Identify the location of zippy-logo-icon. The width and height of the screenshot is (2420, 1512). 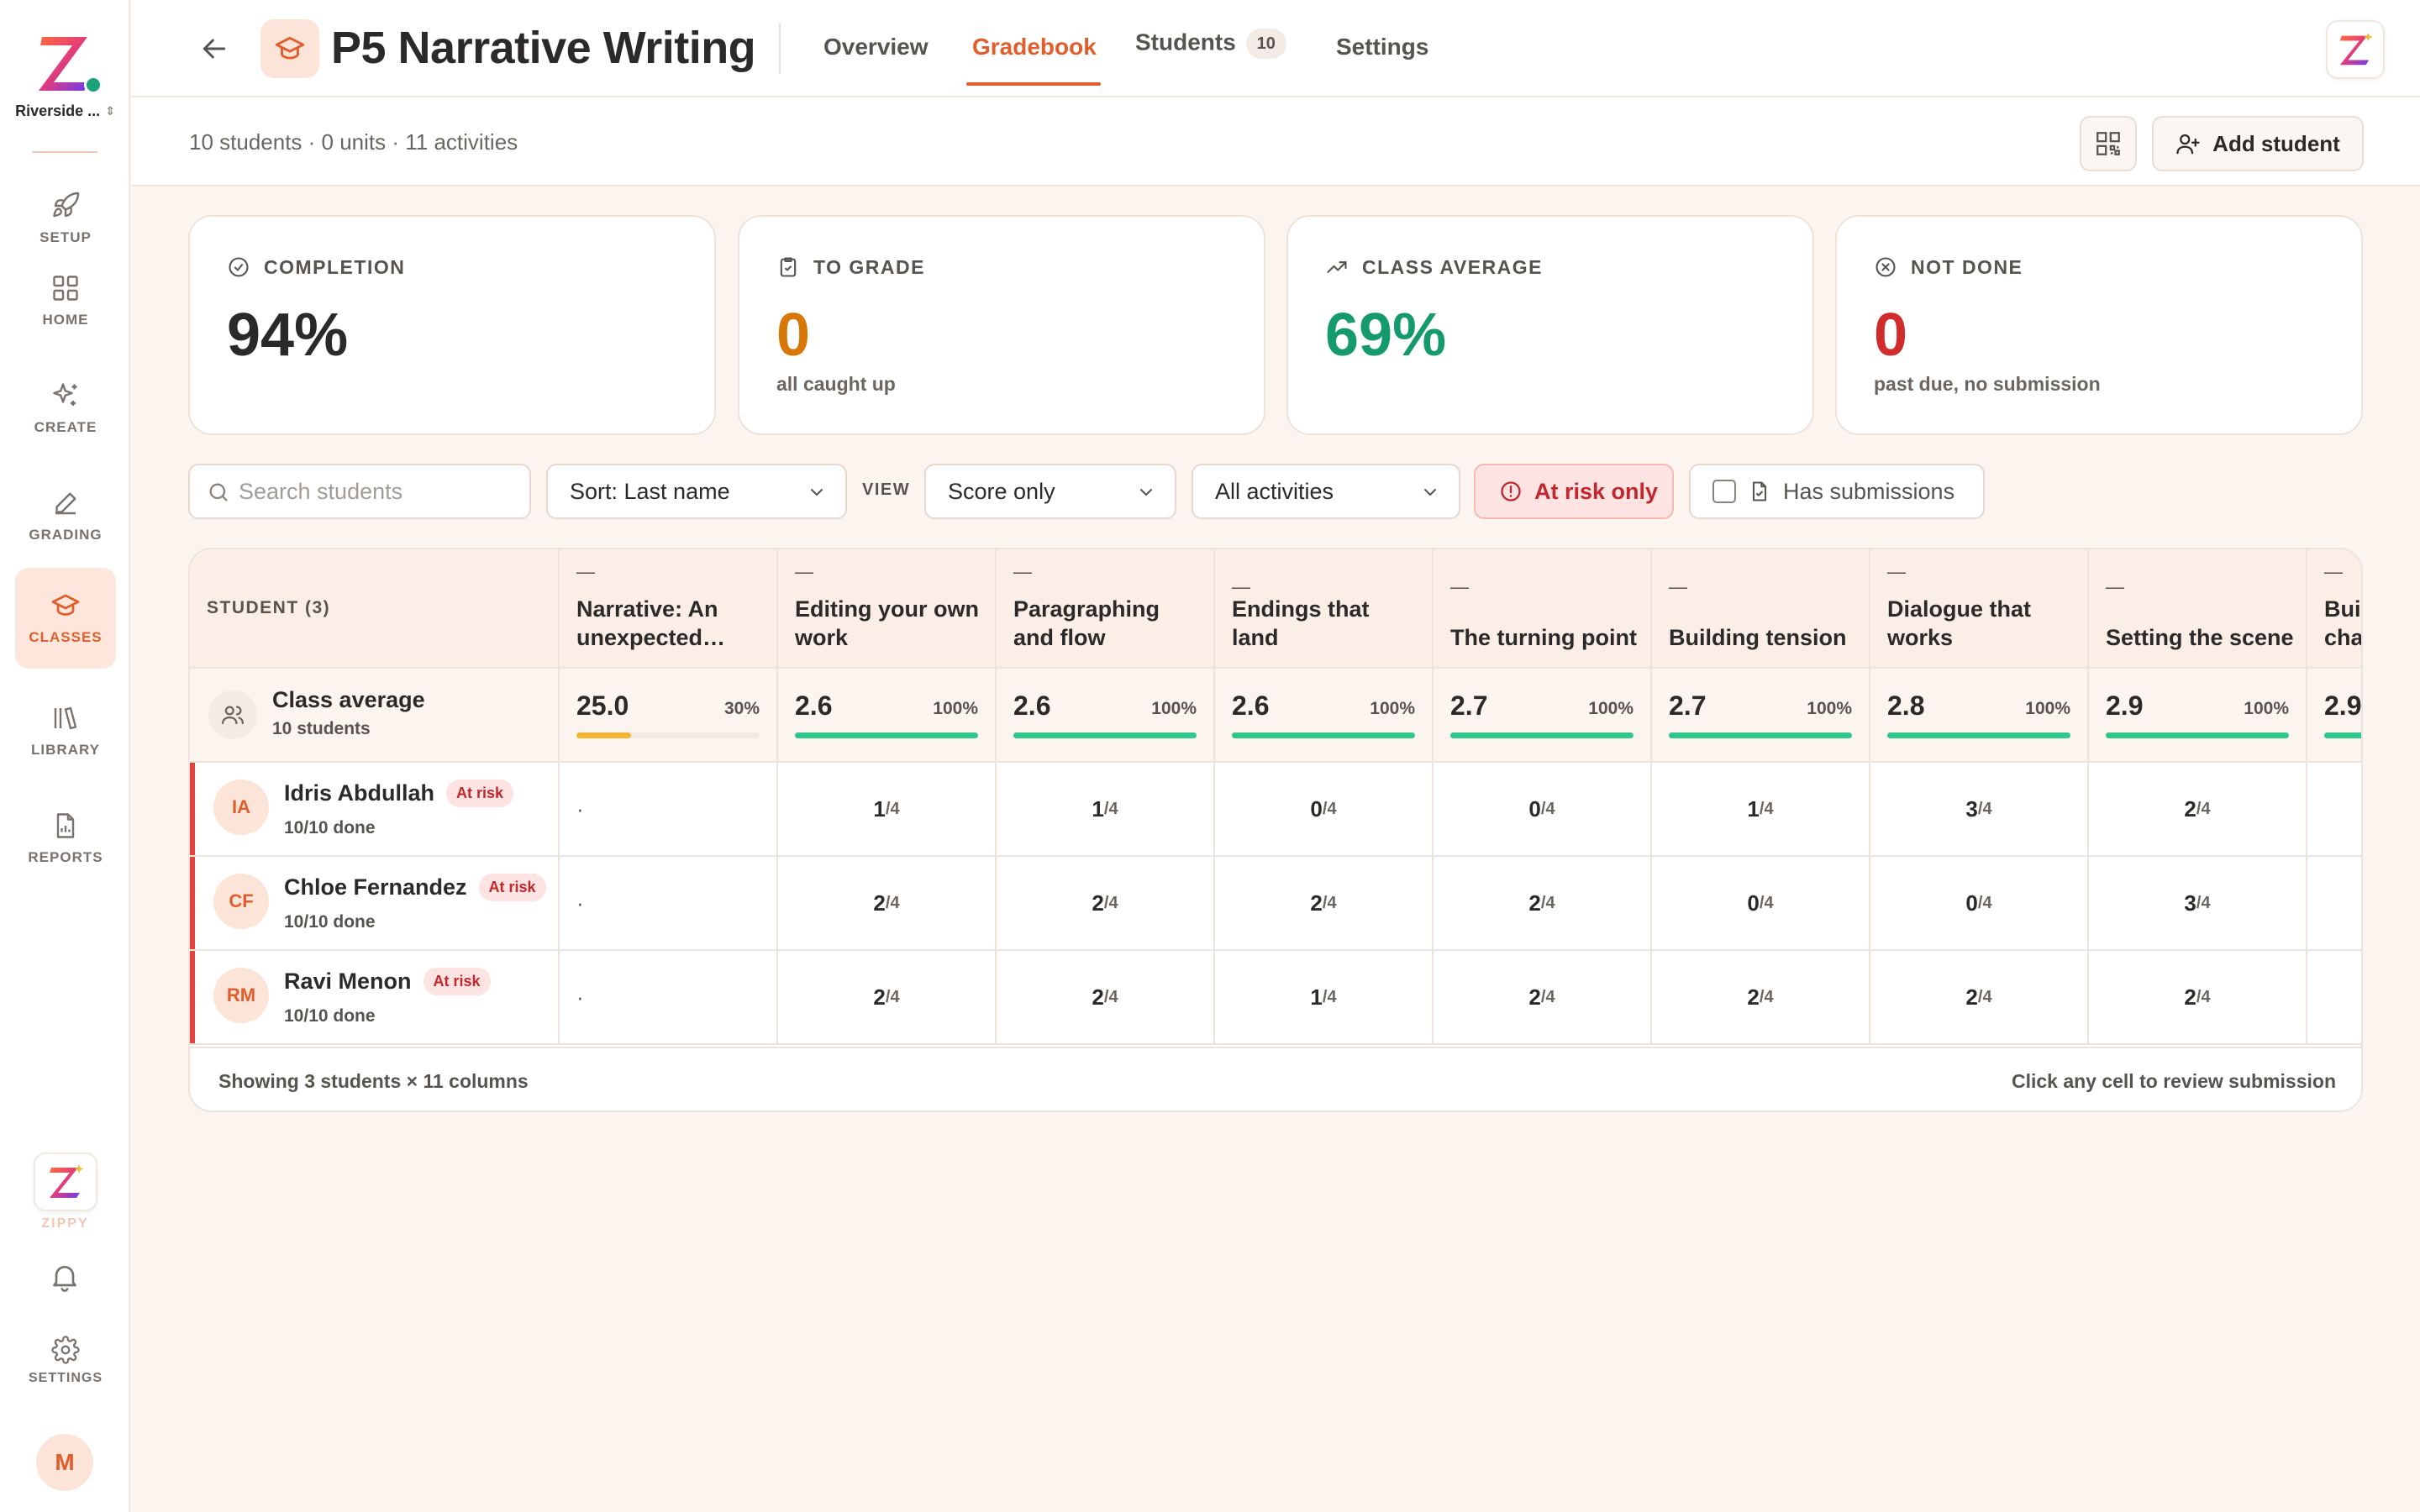
(67, 1181).